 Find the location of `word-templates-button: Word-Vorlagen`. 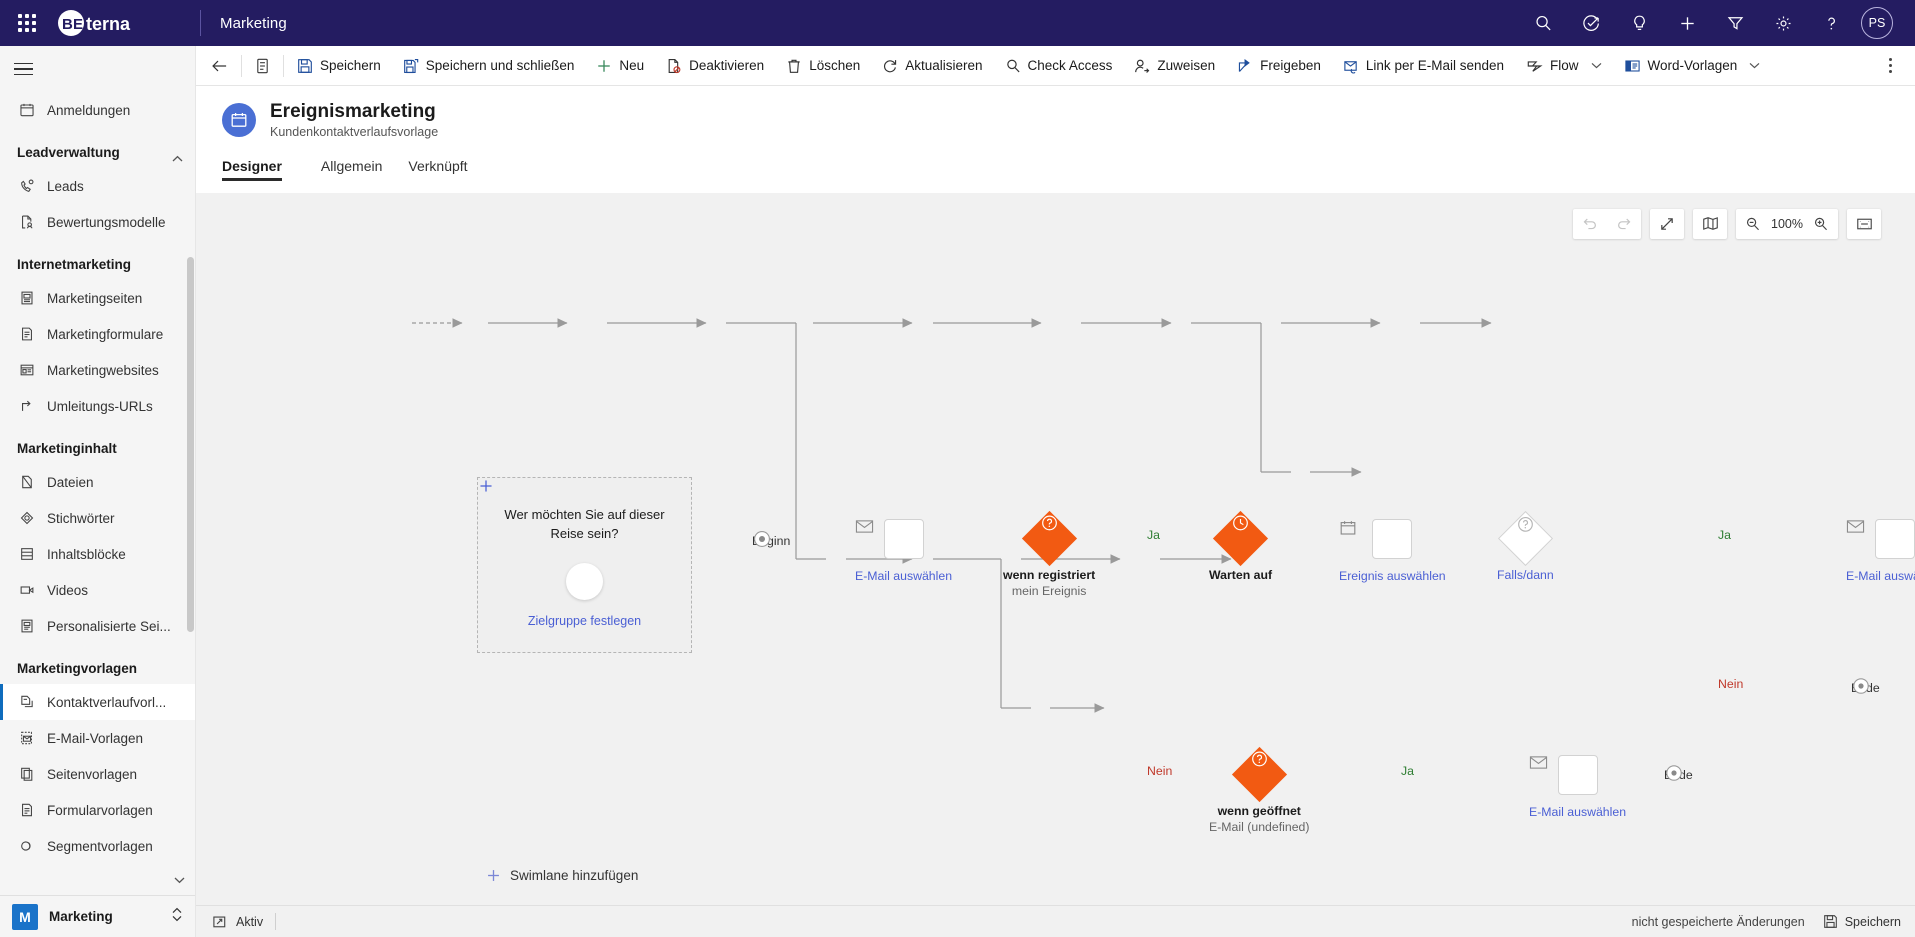

word-templates-button: Word-Vorlagen is located at coordinates (1692, 66).